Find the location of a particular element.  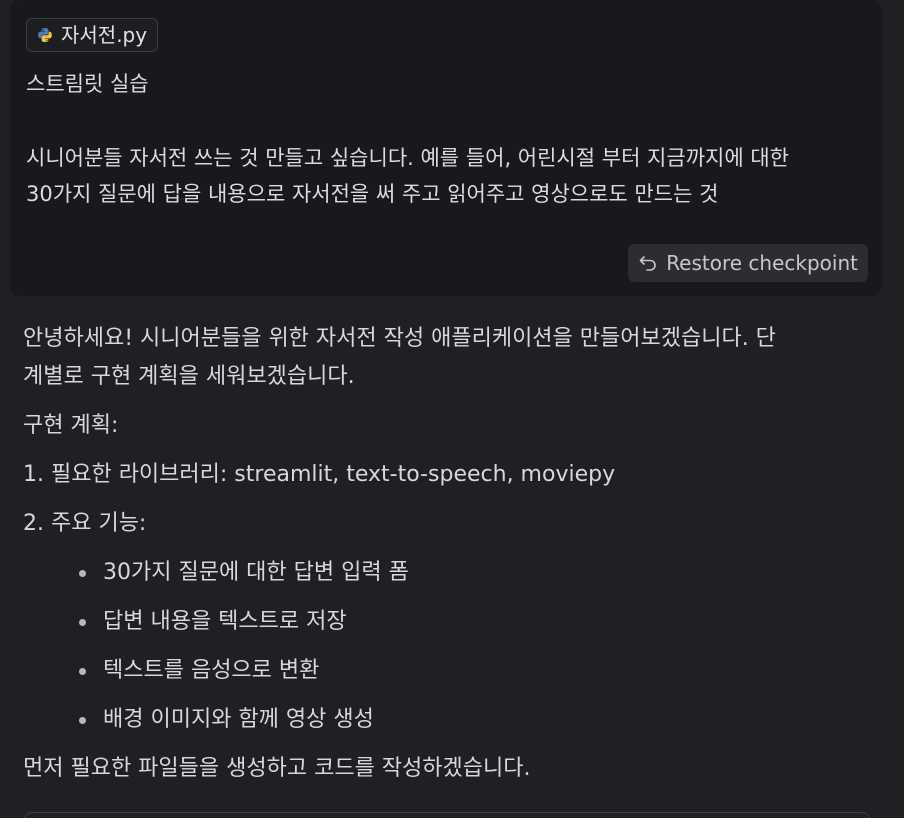

list-item: 답변 내용을 텍스트로 저장 is located at coordinates (481, 622).